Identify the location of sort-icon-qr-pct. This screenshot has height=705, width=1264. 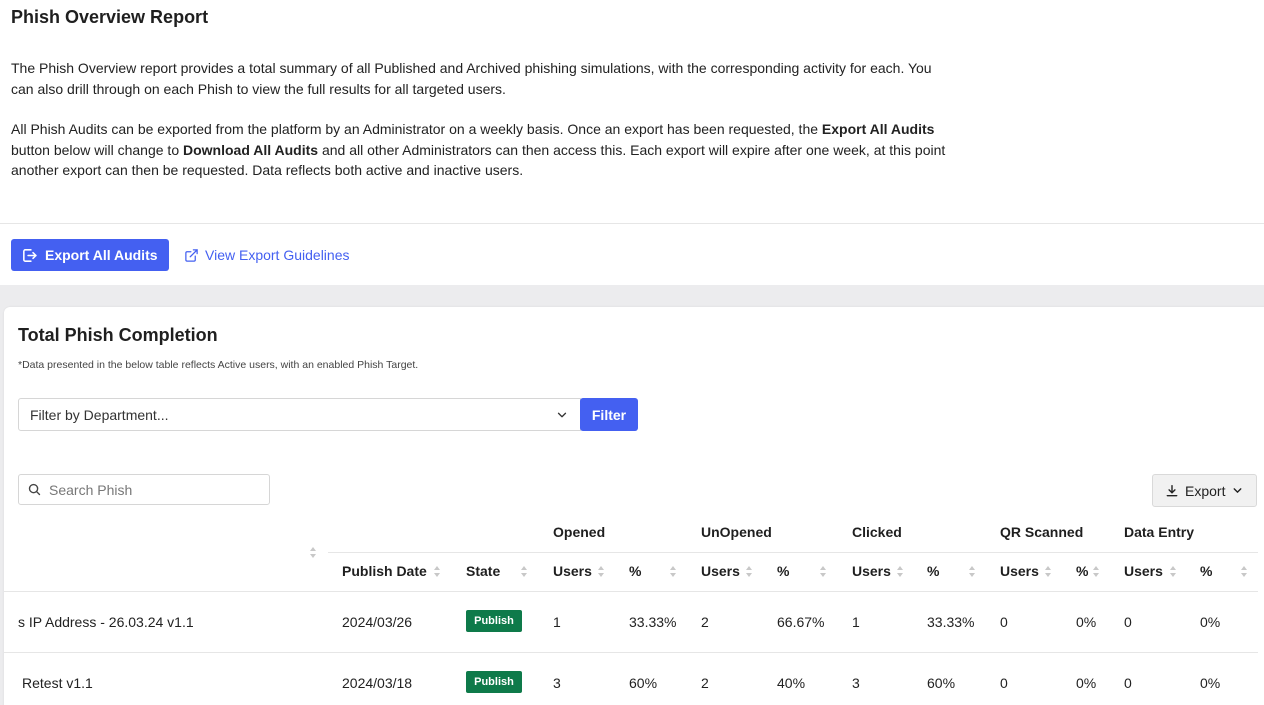
(1096, 571).